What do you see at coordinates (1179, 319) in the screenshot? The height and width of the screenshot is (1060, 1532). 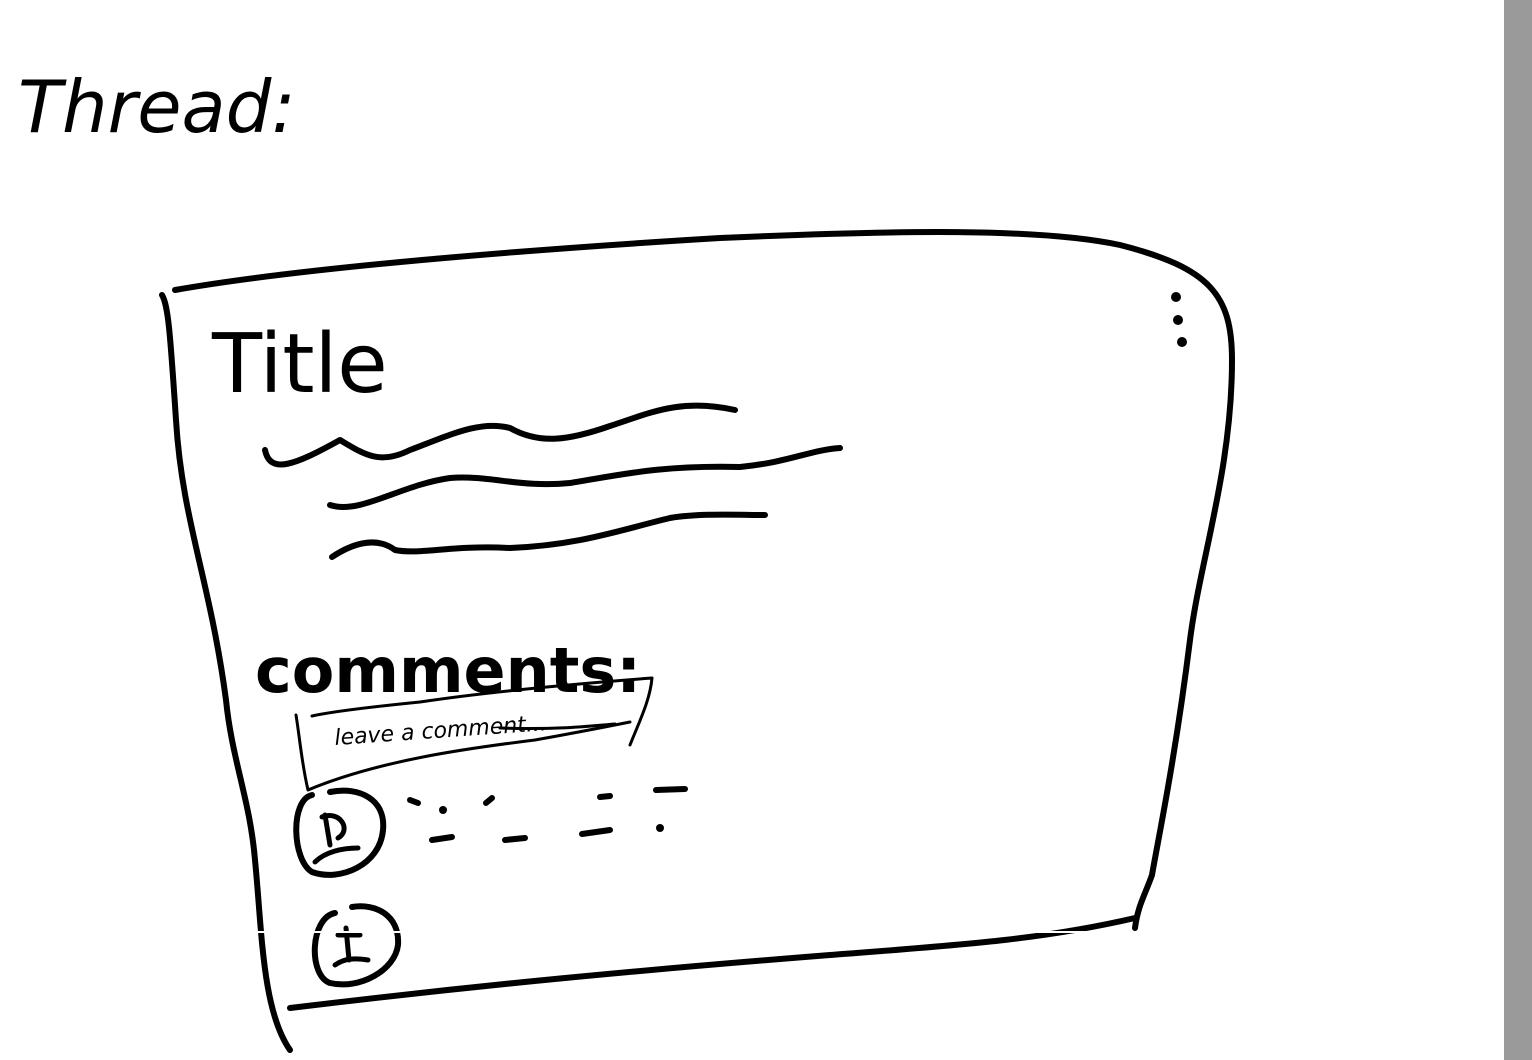 I see `kebab-menu-icon` at bounding box center [1179, 319].